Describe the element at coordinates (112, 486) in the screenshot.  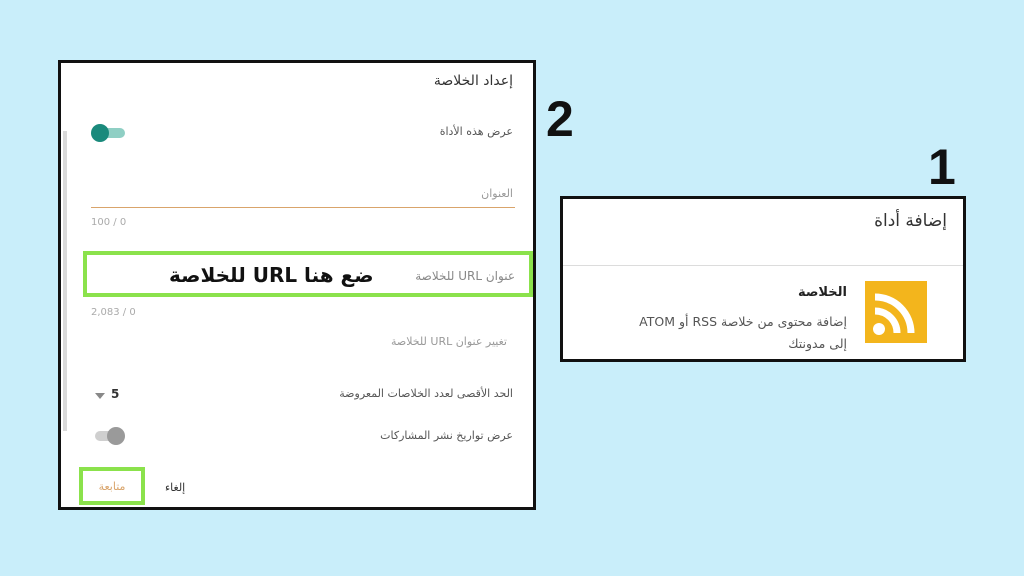
I see `continue-button: متابعة` at that location.